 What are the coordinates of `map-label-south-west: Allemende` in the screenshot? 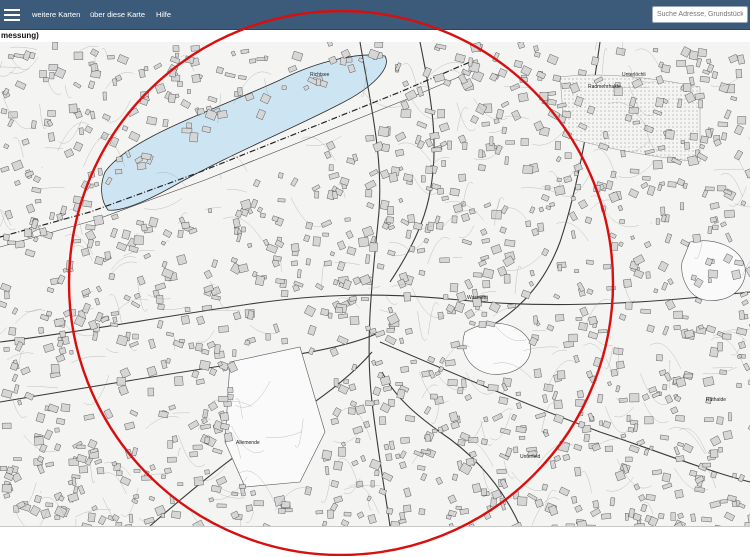 It's located at (248, 443).